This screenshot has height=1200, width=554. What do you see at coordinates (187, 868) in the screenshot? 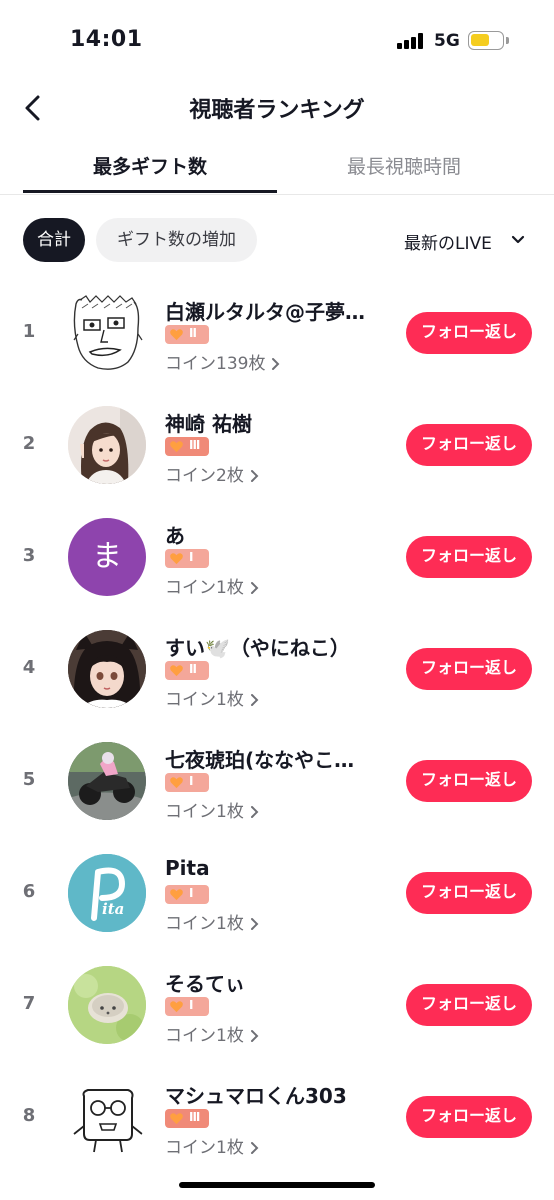
I see `viewer-name: Pita` at bounding box center [187, 868].